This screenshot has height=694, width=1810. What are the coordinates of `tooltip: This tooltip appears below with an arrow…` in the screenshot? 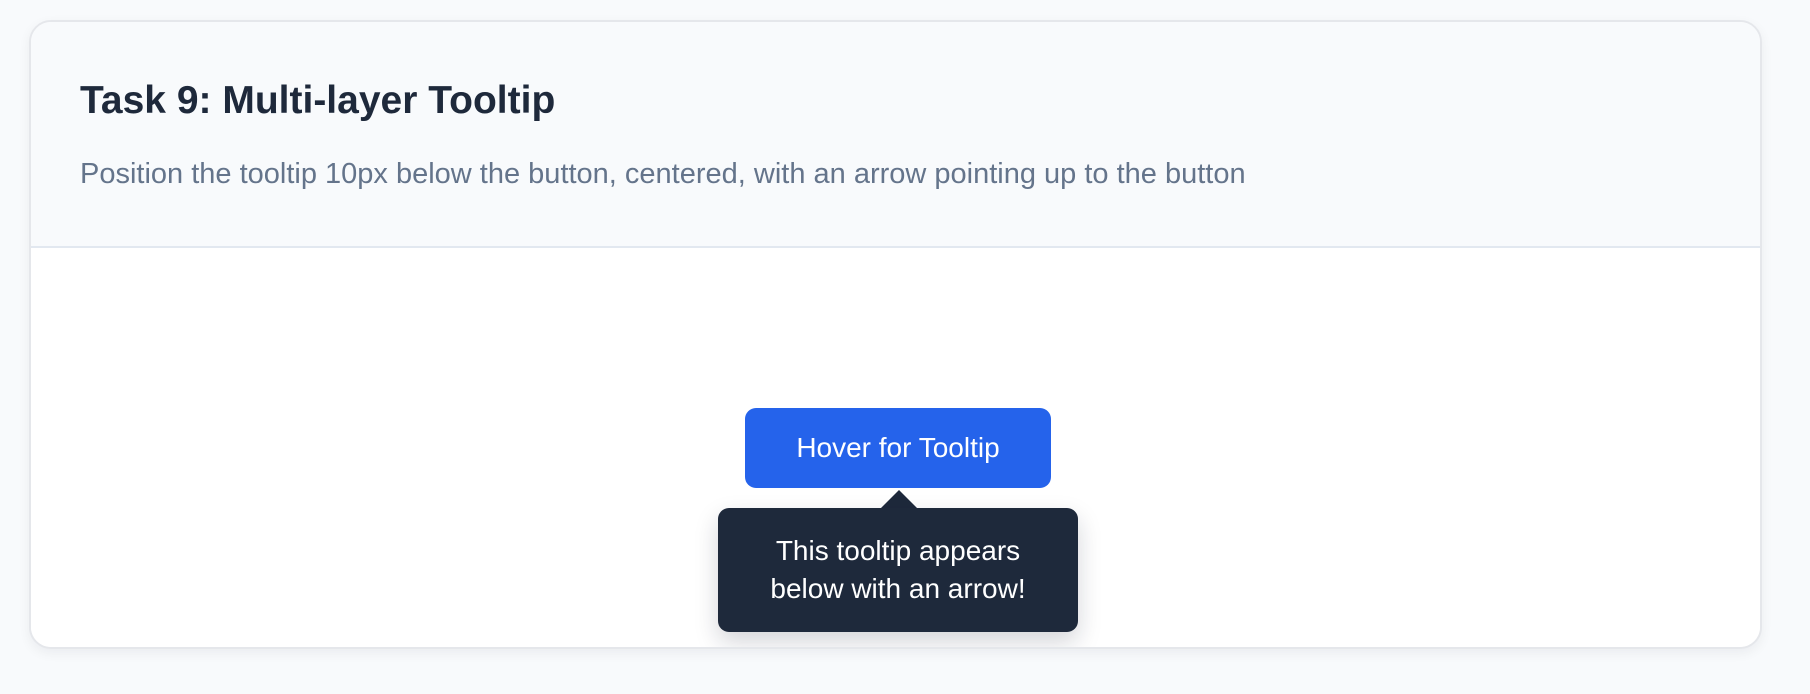 It's located at (898, 570).